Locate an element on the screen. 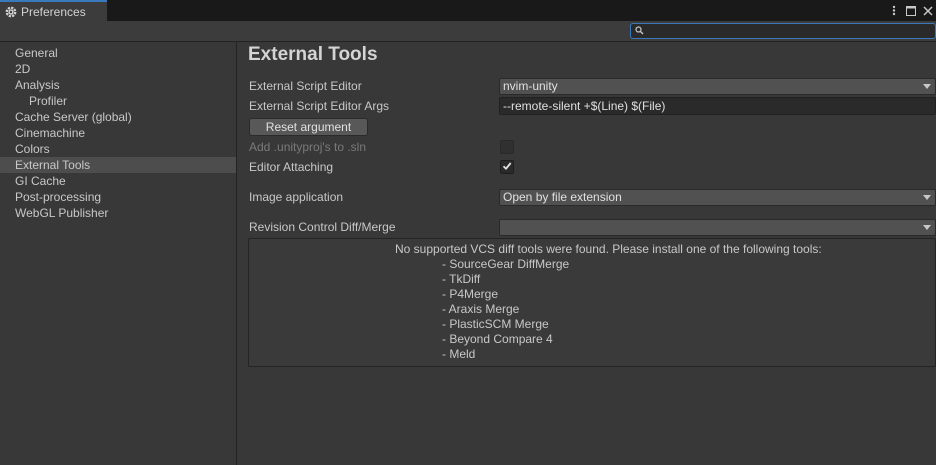 The width and height of the screenshot is (936, 465). revision-control-label: Revision Control Diff/Merge is located at coordinates (322, 227).